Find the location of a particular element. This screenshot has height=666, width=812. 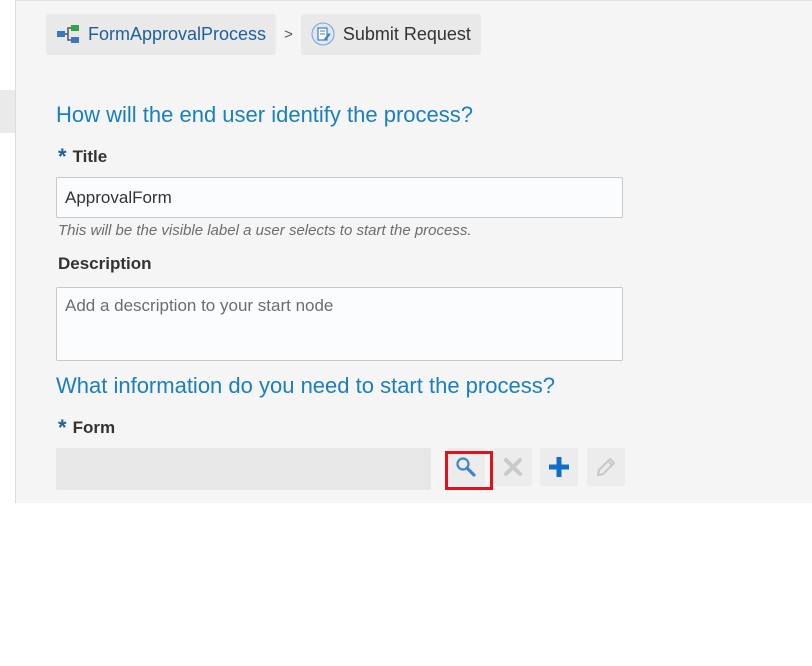

left-rail is located at coordinates (8, 251).